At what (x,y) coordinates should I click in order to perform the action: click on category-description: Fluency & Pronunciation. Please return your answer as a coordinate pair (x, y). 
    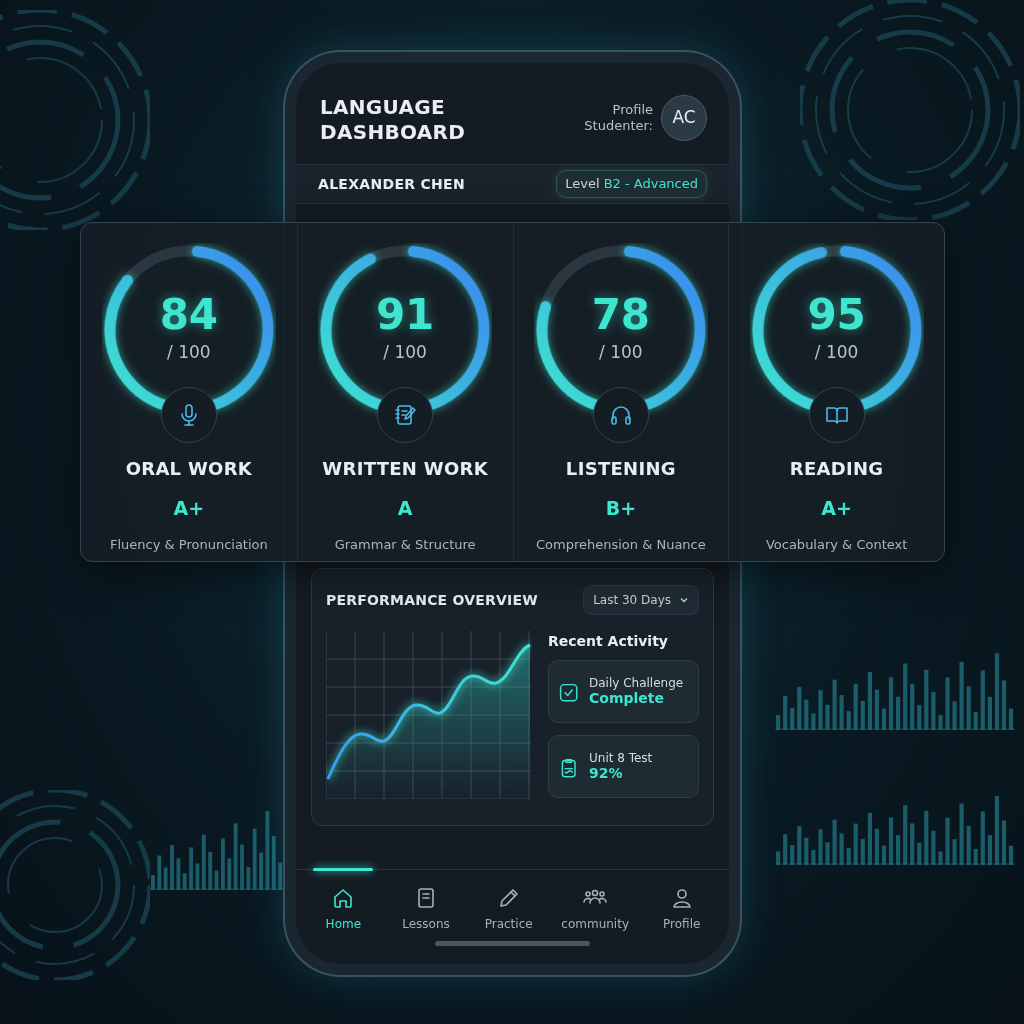
    Looking at the image, I should click on (189, 544).